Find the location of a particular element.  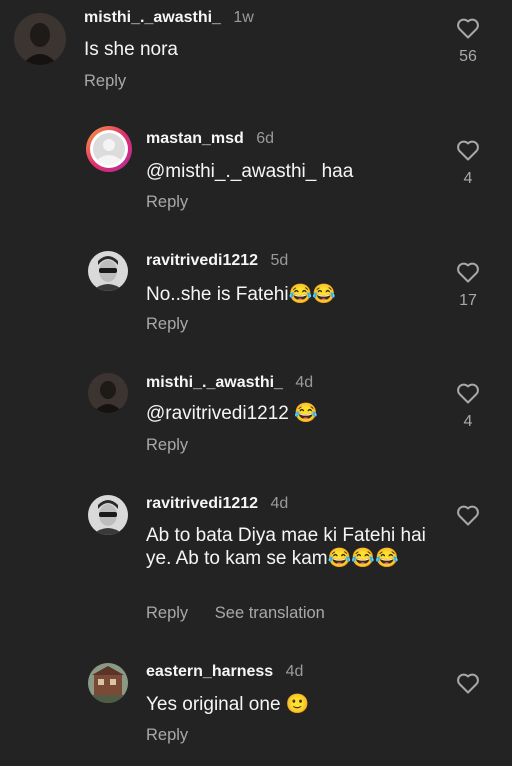

like-count: 17 is located at coordinates (468, 300).